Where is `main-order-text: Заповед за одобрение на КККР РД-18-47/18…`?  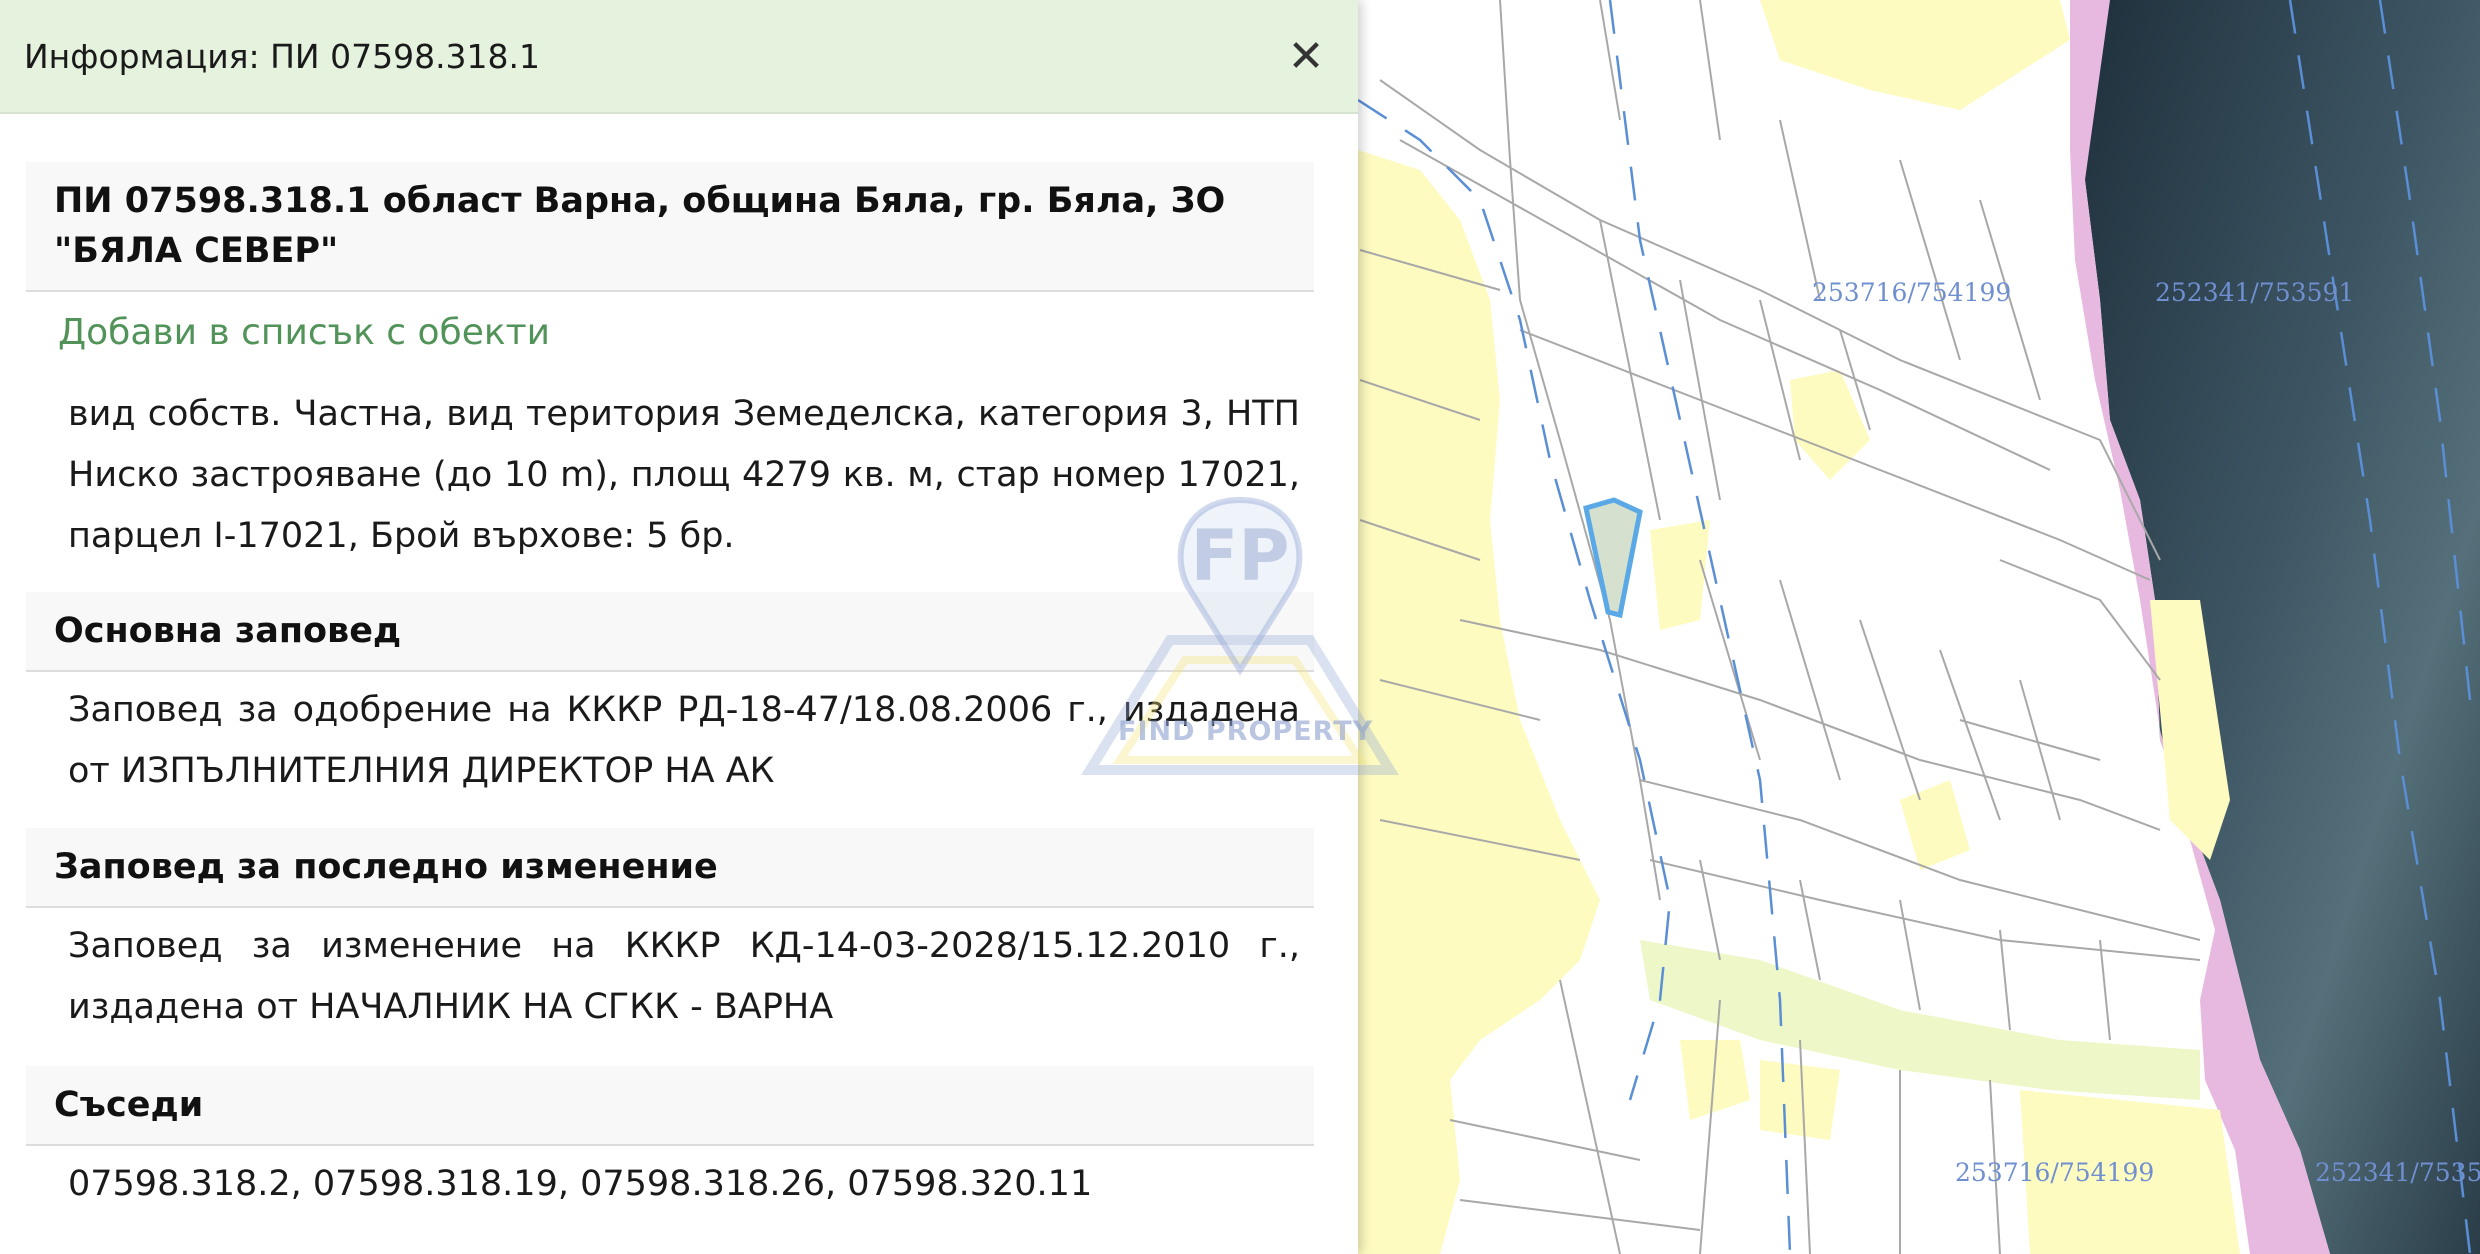 main-order-text: Заповед за одобрение на КККР РД-18-47/18… is located at coordinates (684, 740).